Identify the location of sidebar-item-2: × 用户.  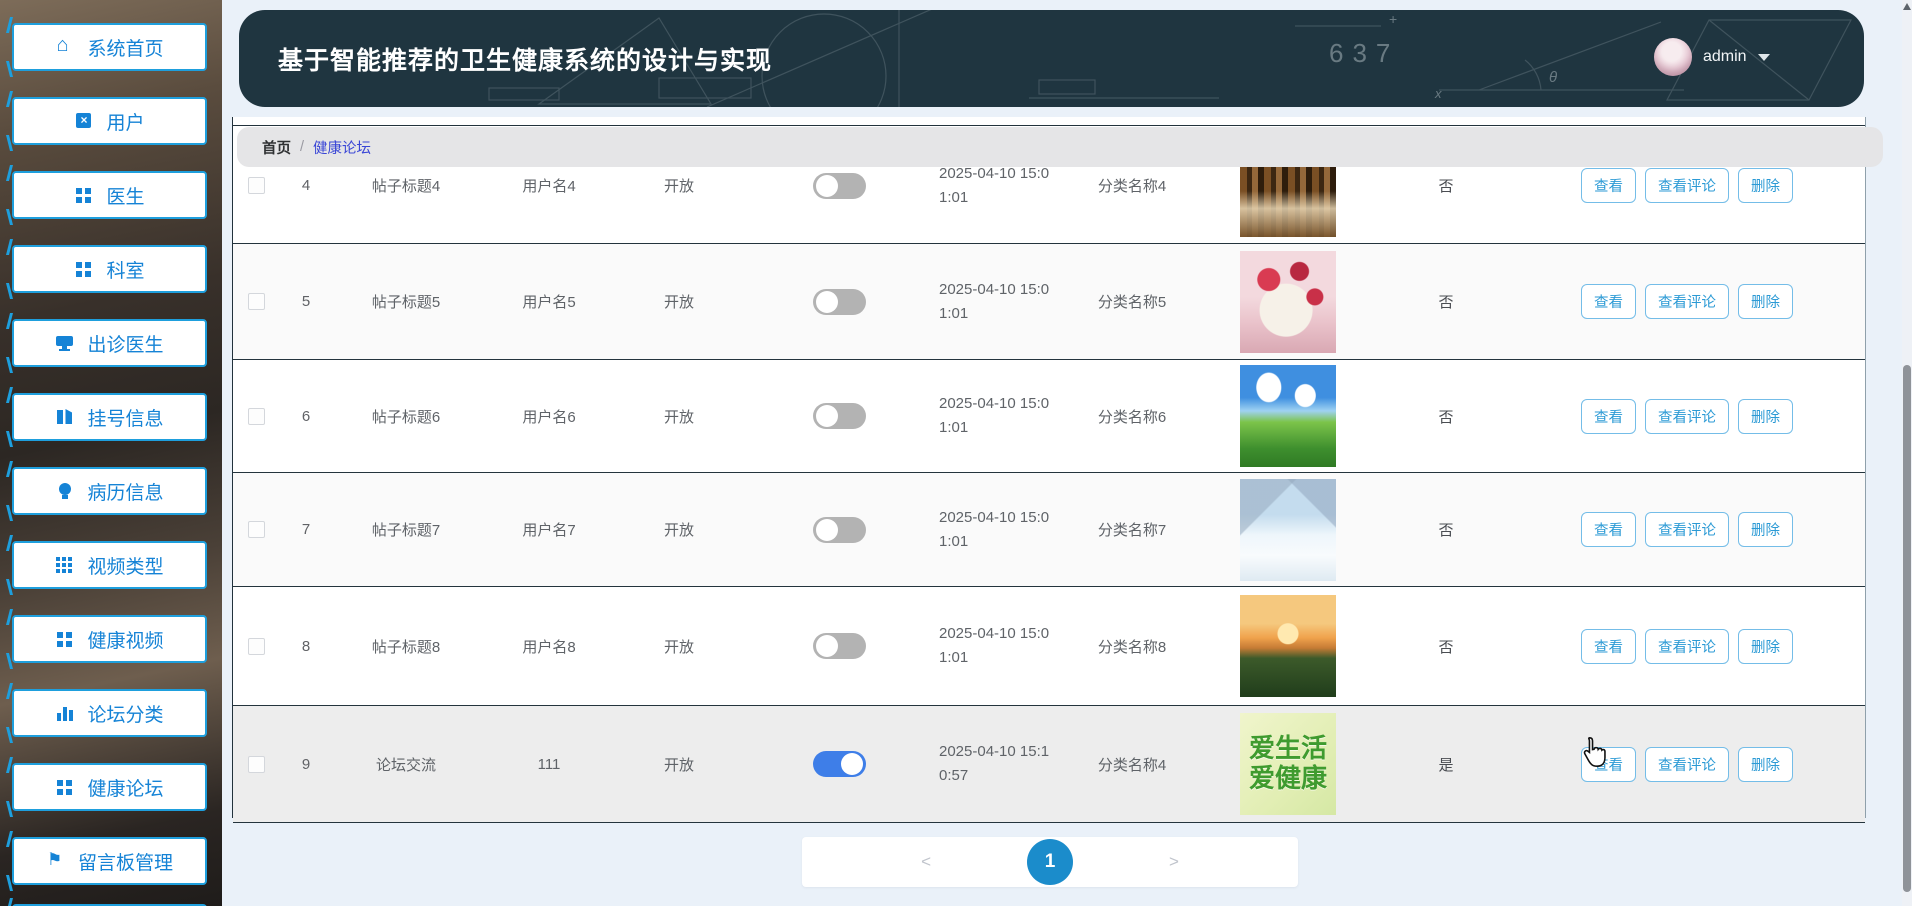
(109, 121).